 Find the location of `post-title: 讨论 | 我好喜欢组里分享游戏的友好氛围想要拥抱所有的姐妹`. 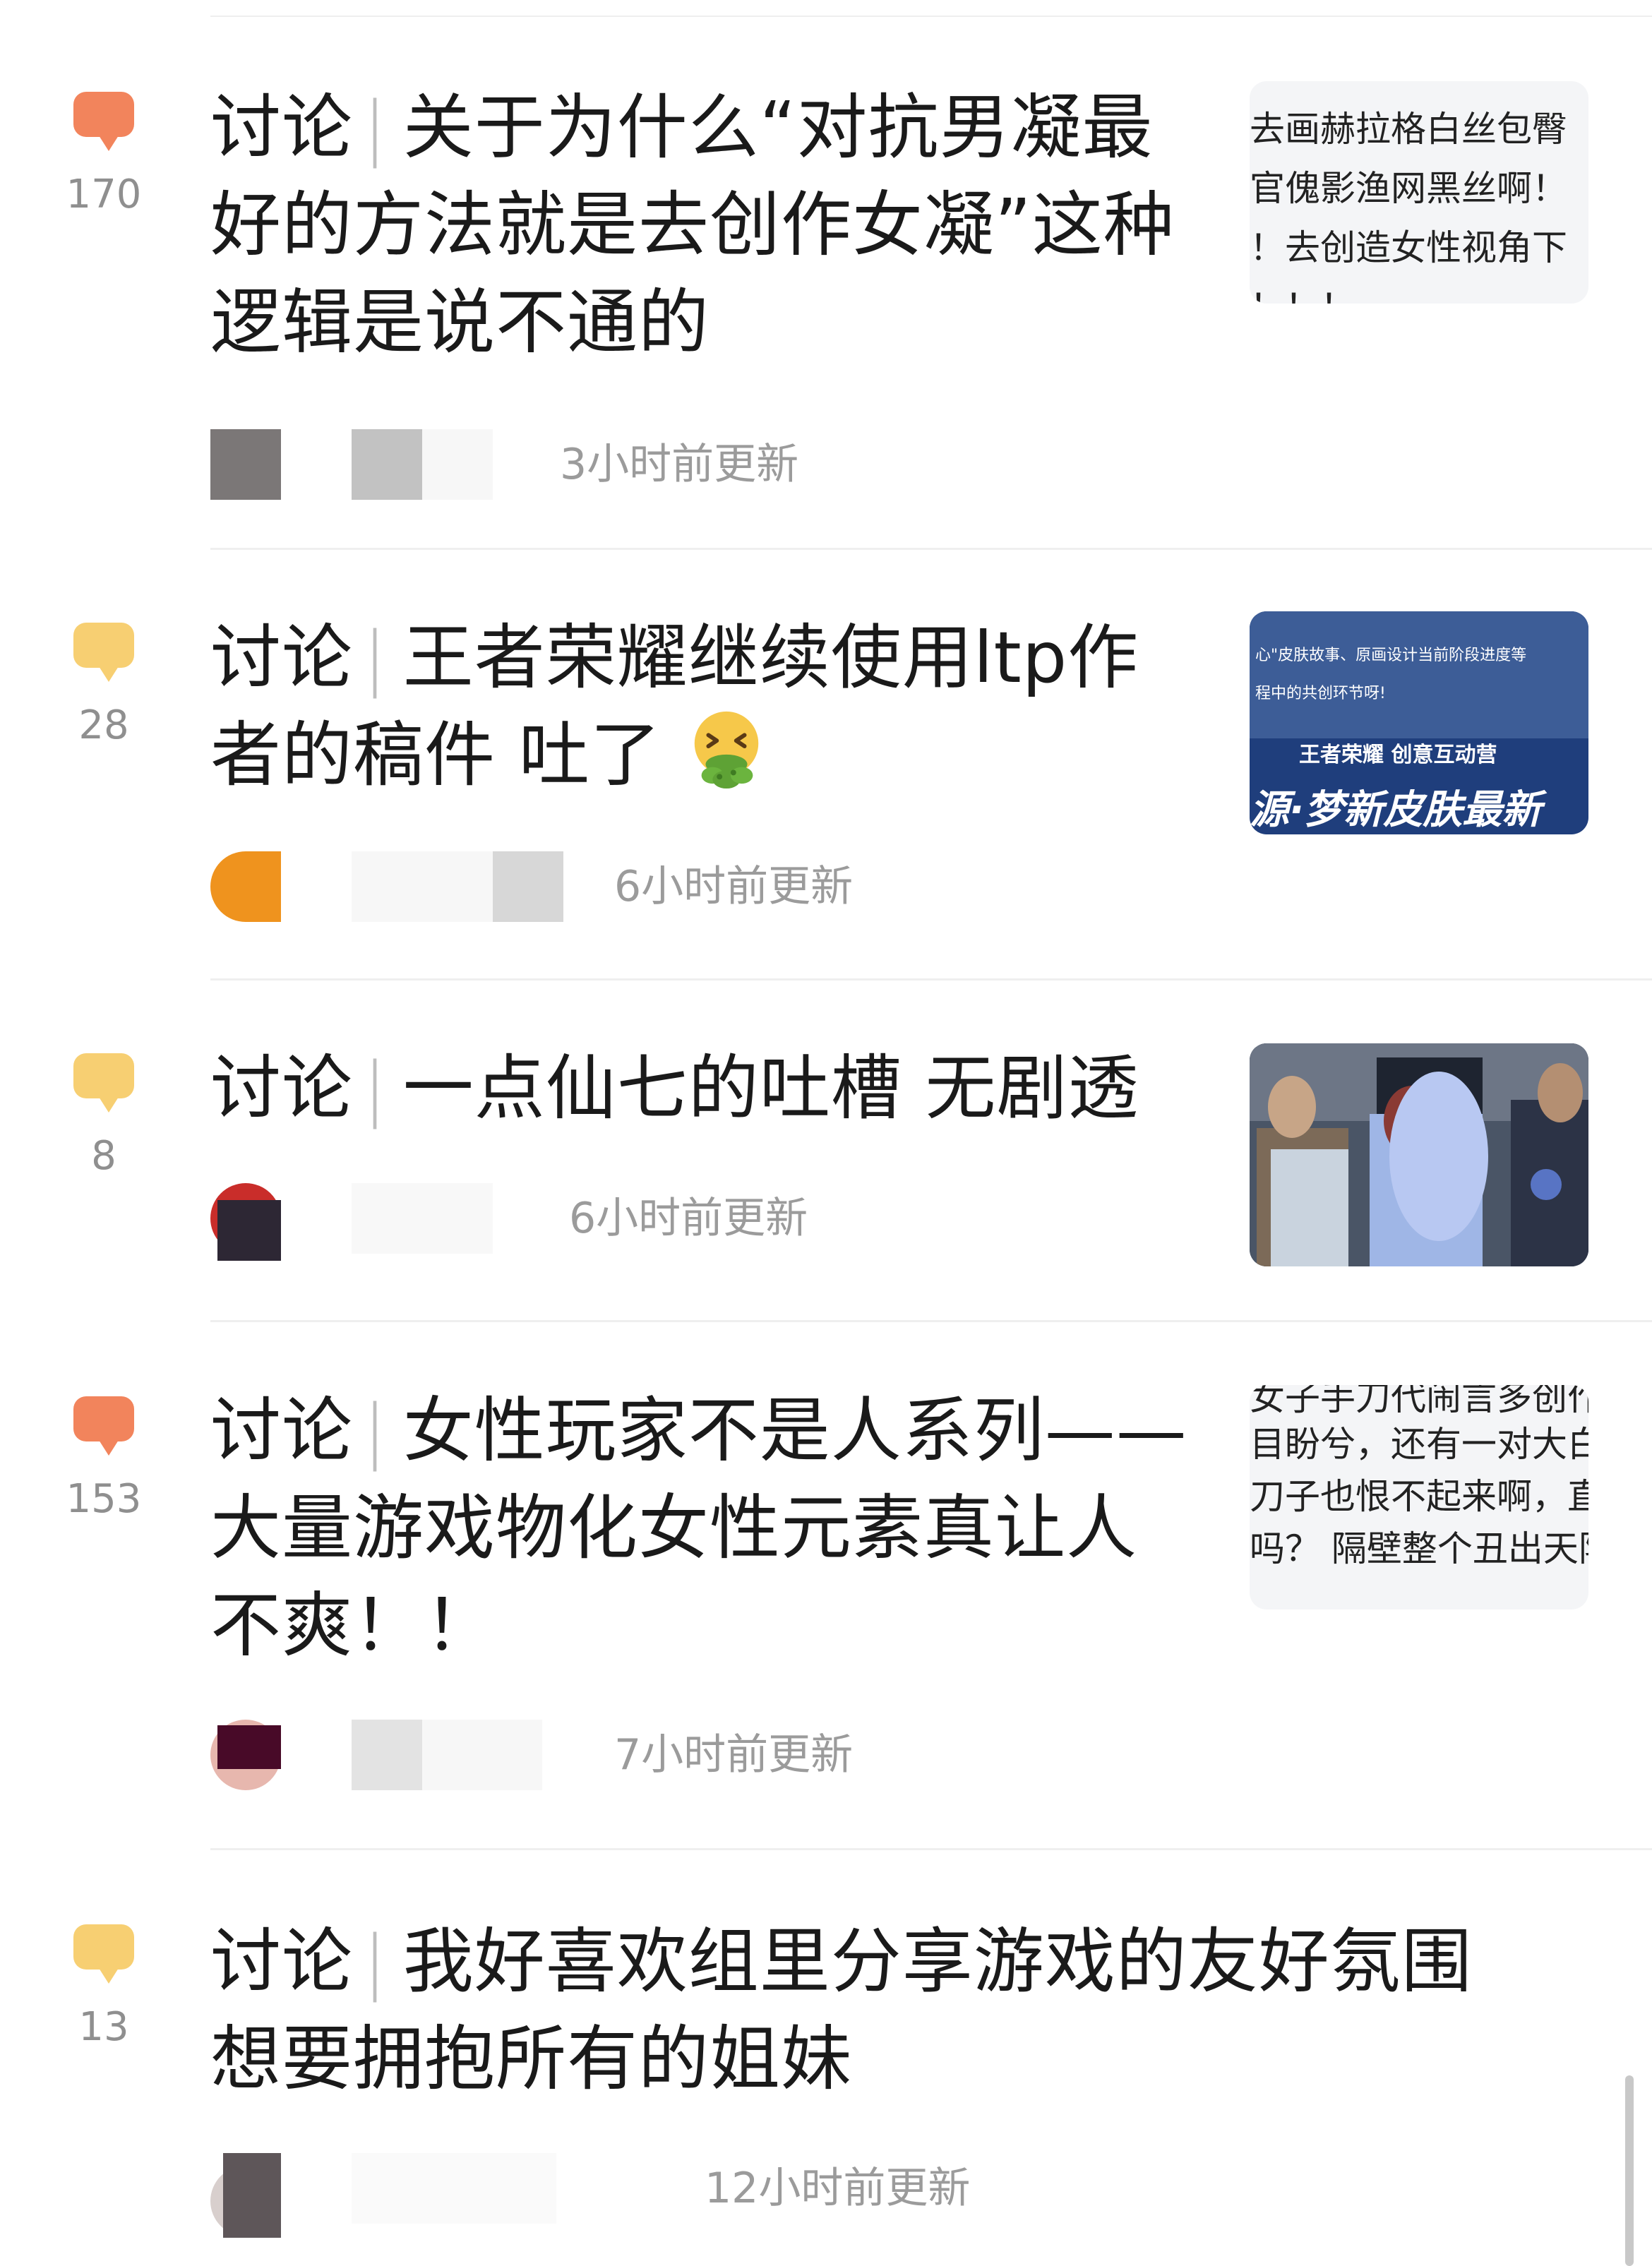

post-title: 讨论 | 我好喜欢组里分享游戏的友好氛围想要拥抱所有的姐妹 is located at coordinates (874, 2010).